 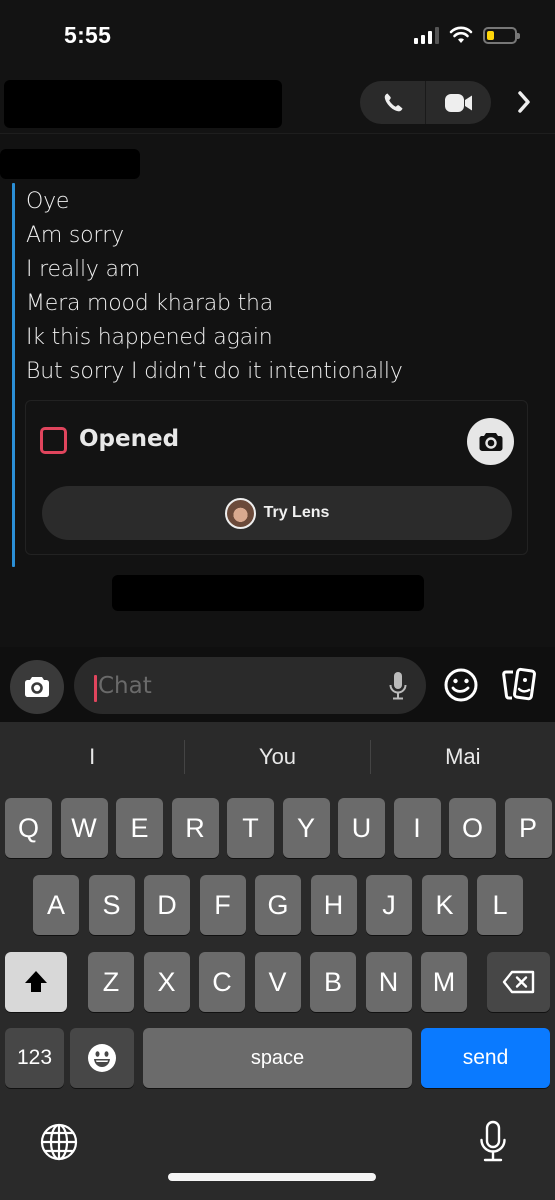 I want to click on sender-name-redacted, so click(x=70, y=164).